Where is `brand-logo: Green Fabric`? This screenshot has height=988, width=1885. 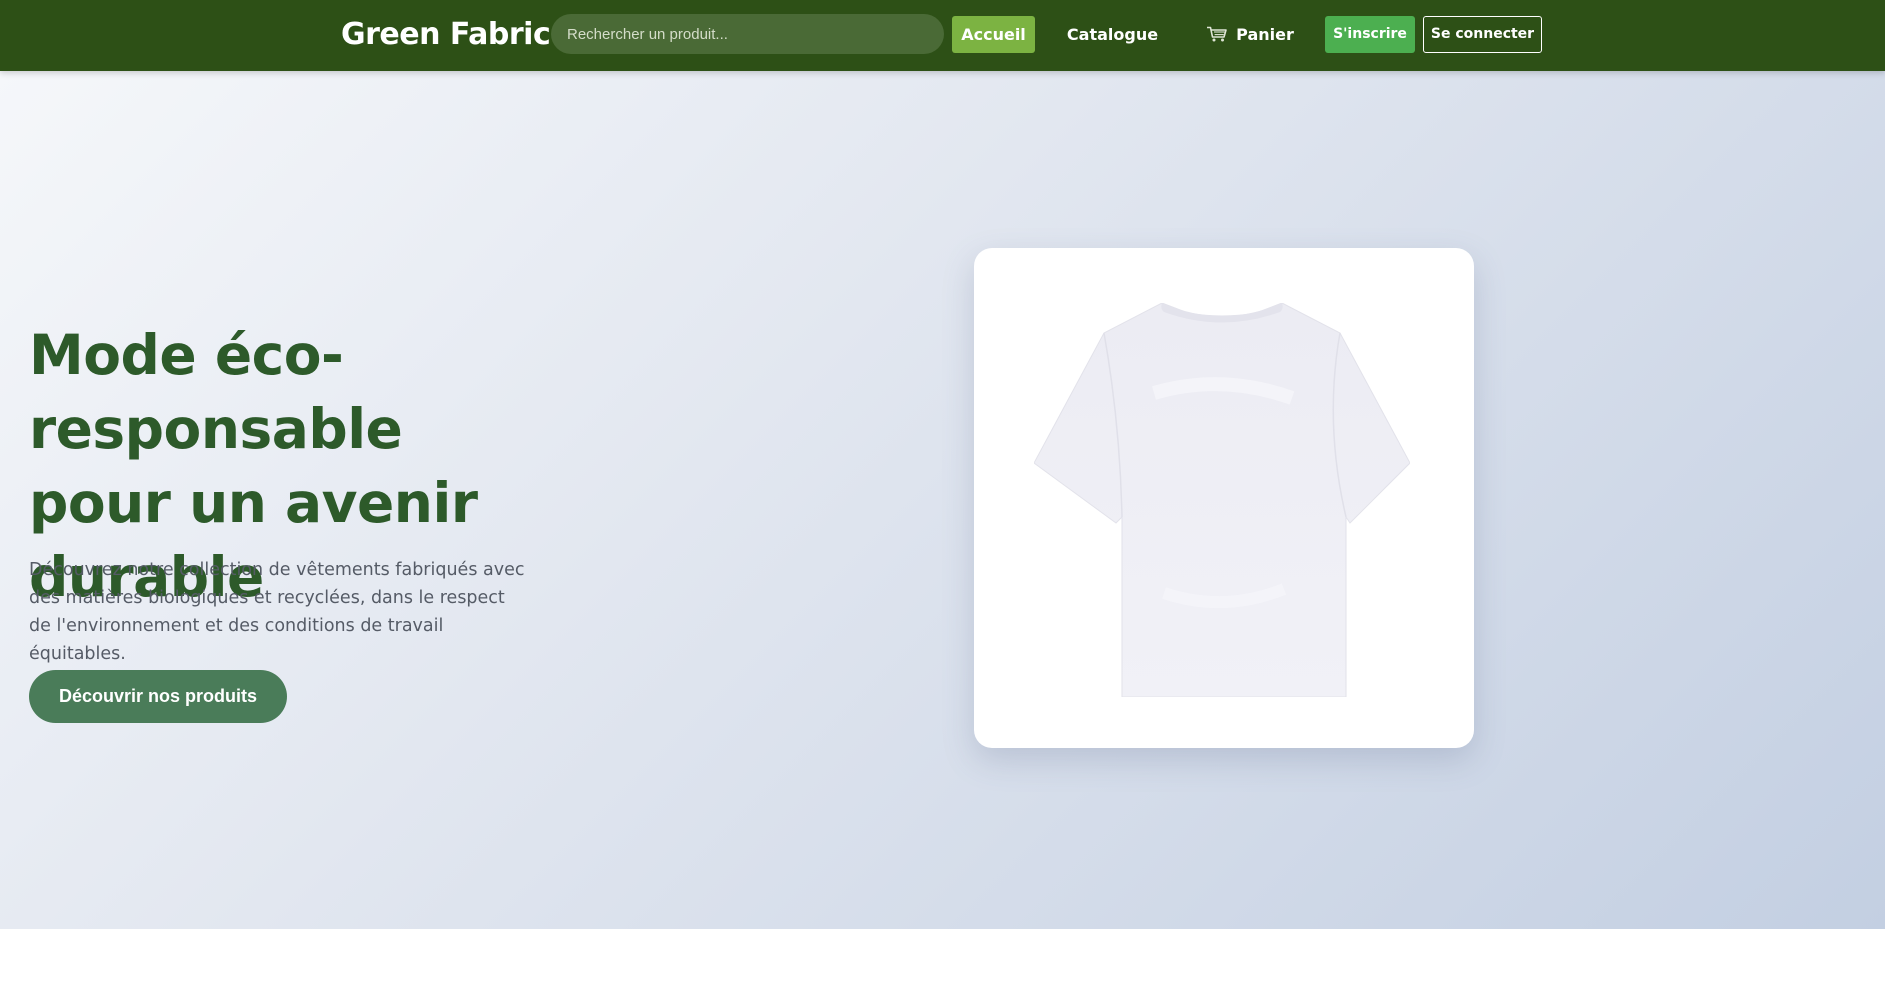 brand-logo: Green Fabric is located at coordinates (446, 35).